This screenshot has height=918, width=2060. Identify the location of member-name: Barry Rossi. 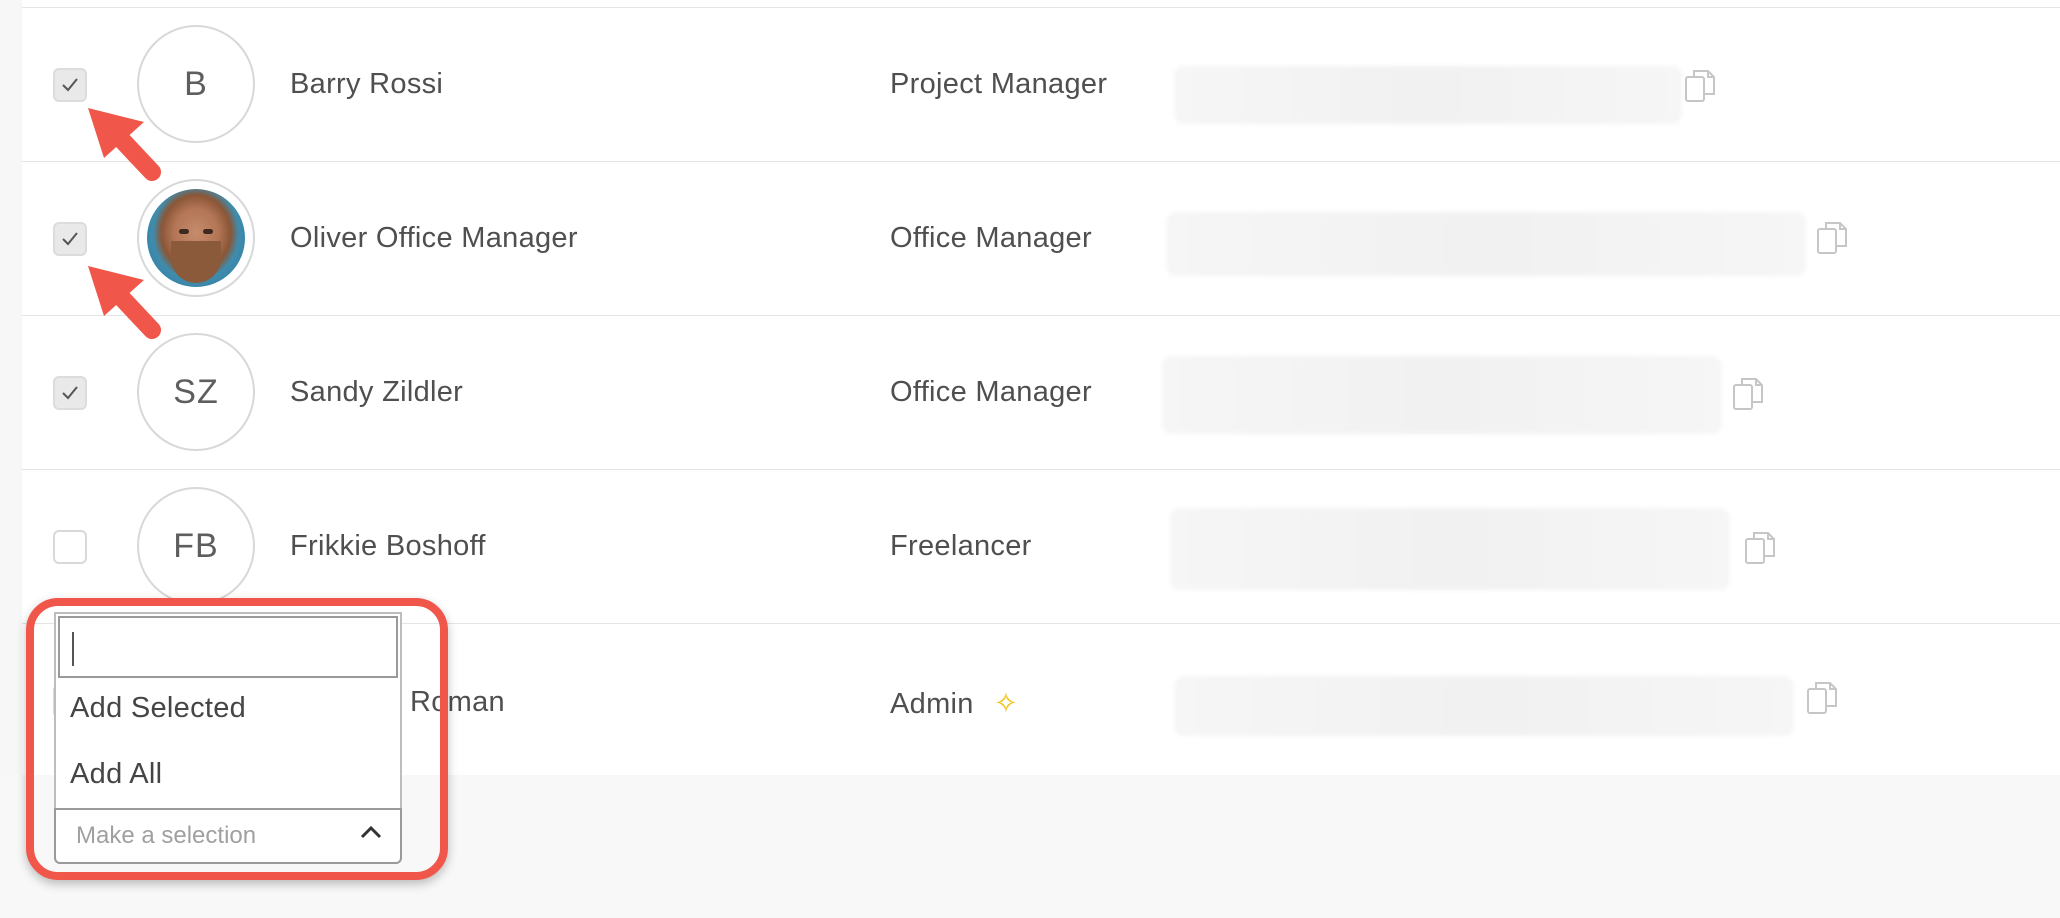
(366, 84).